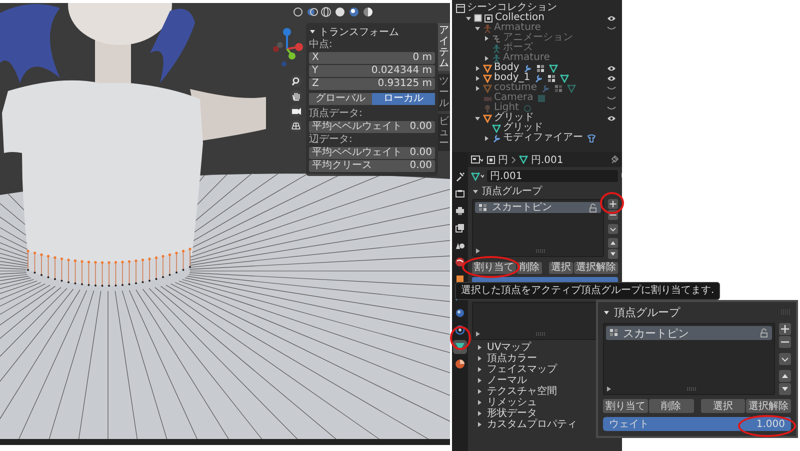 This screenshot has height=451, width=800. I want to click on pin-icon, so click(614, 159).